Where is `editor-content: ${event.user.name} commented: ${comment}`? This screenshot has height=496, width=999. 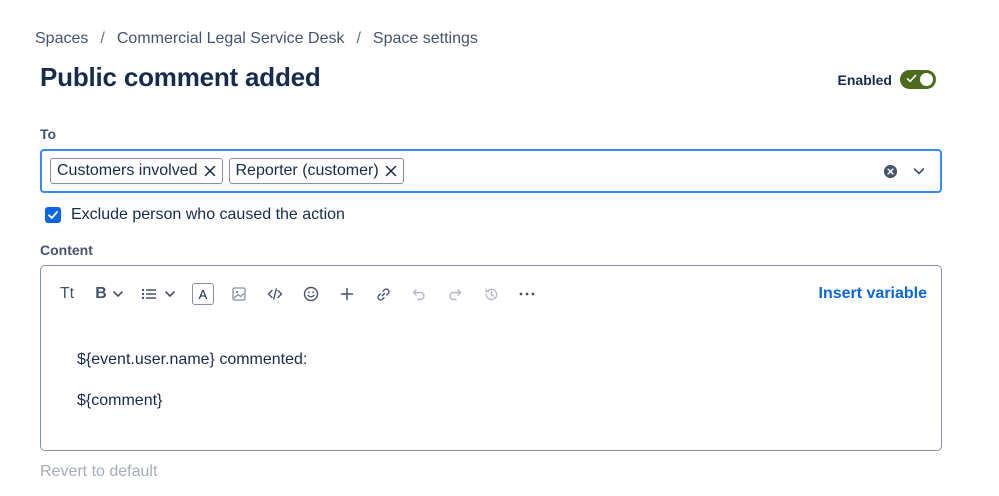
editor-content: ${event.user.name} commented: ${comment} is located at coordinates (192, 391).